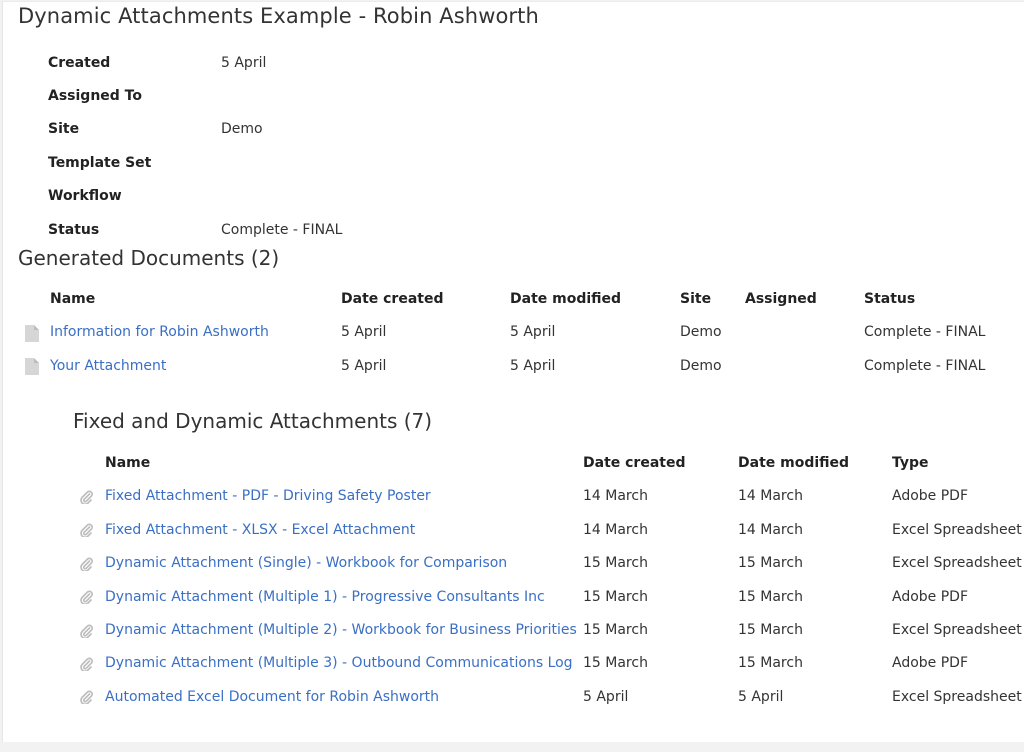  Describe the element at coordinates (64, 129) in the screenshot. I see `property-label: Site` at that location.